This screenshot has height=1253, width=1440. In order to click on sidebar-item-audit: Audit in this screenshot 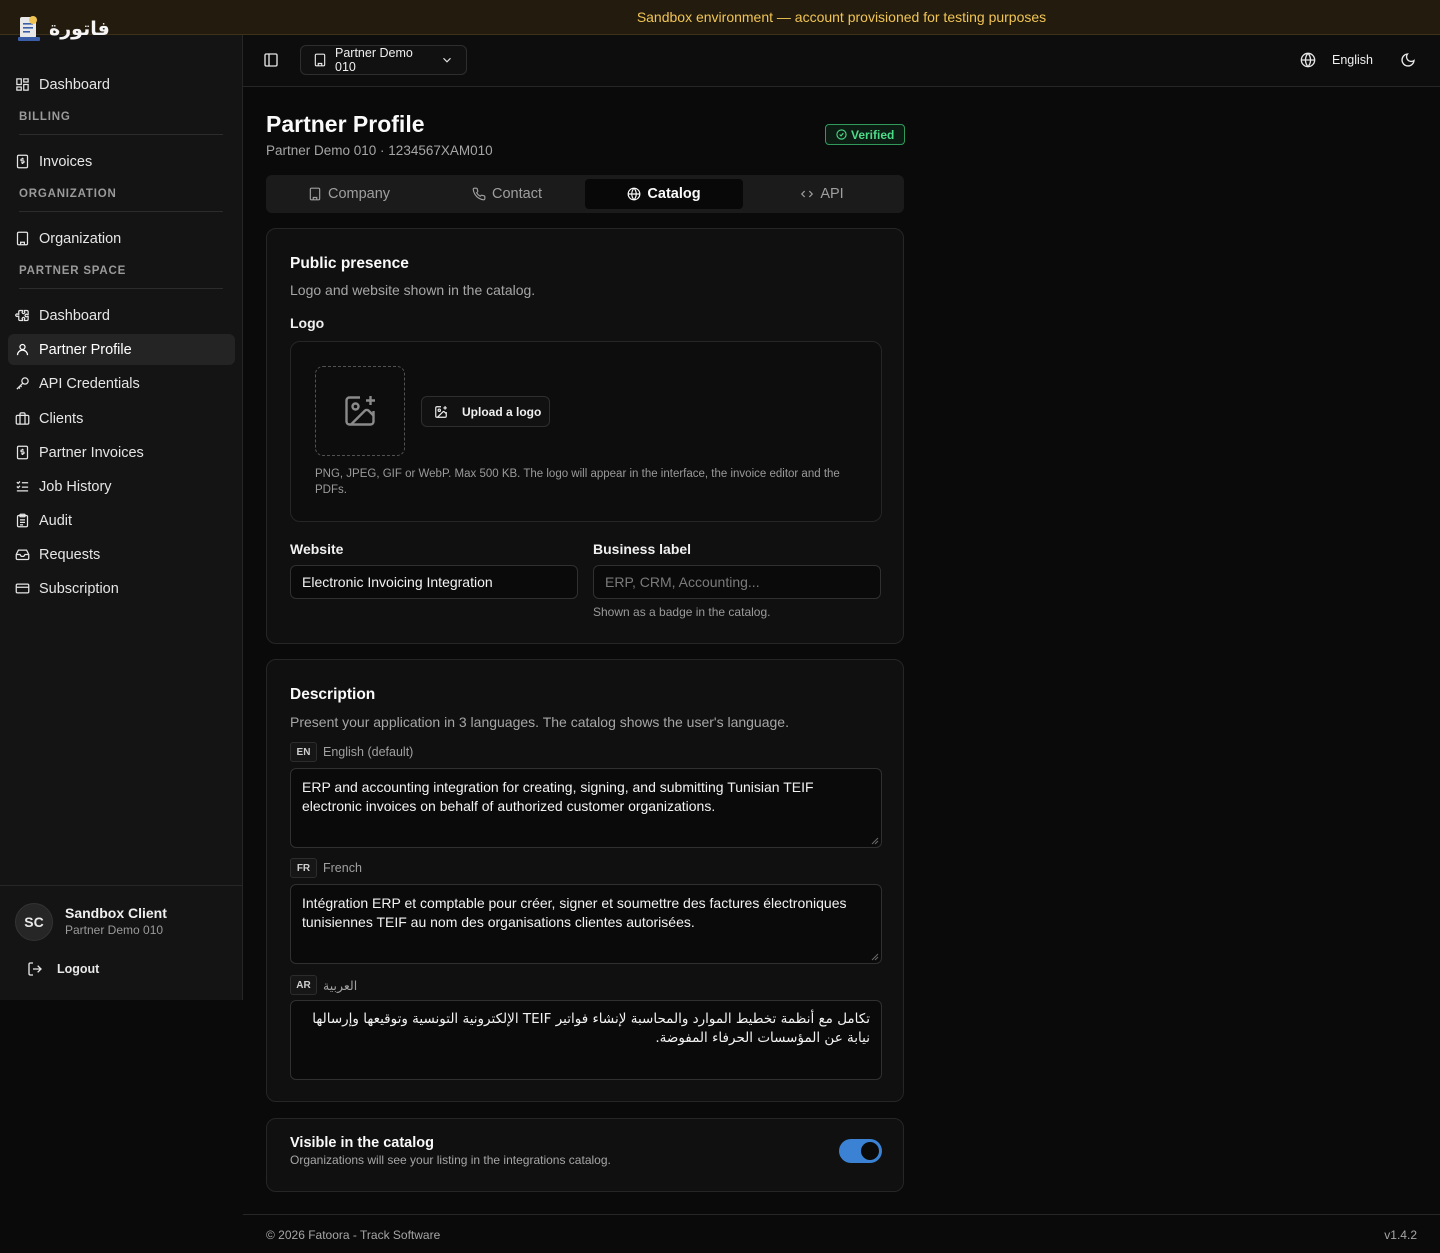, I will do `click(121, 520)`.